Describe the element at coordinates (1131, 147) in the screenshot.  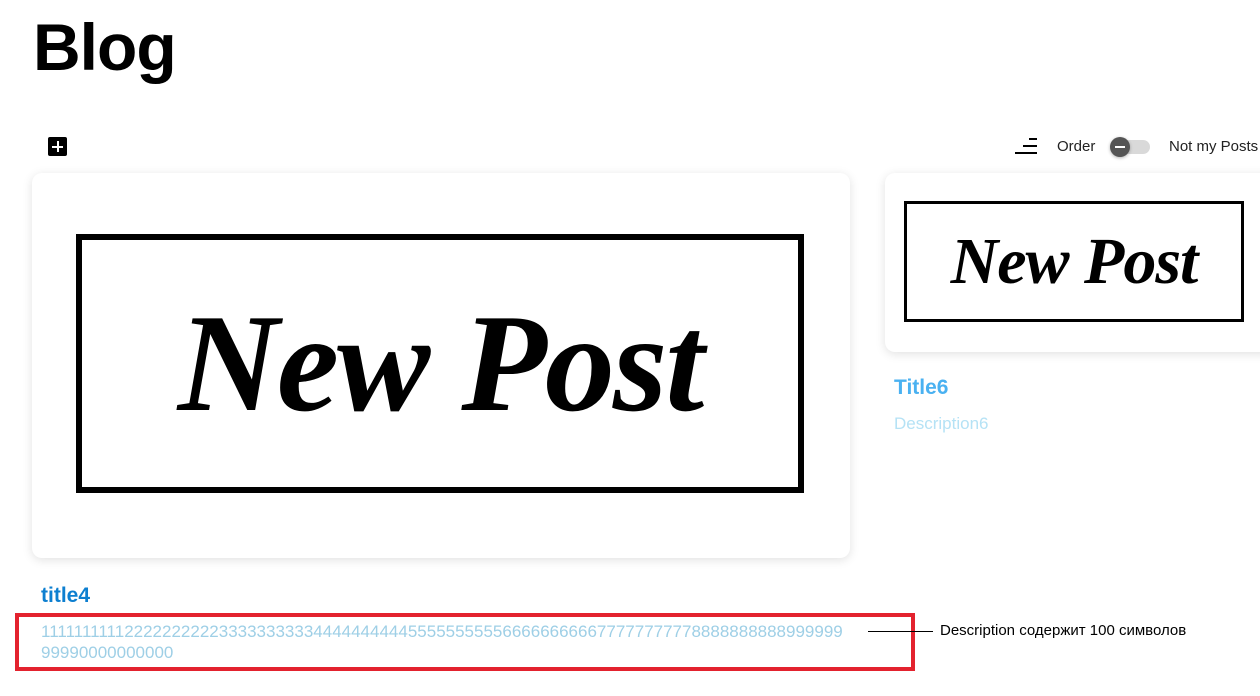
I see `not-my-posts-toggle` at that location.